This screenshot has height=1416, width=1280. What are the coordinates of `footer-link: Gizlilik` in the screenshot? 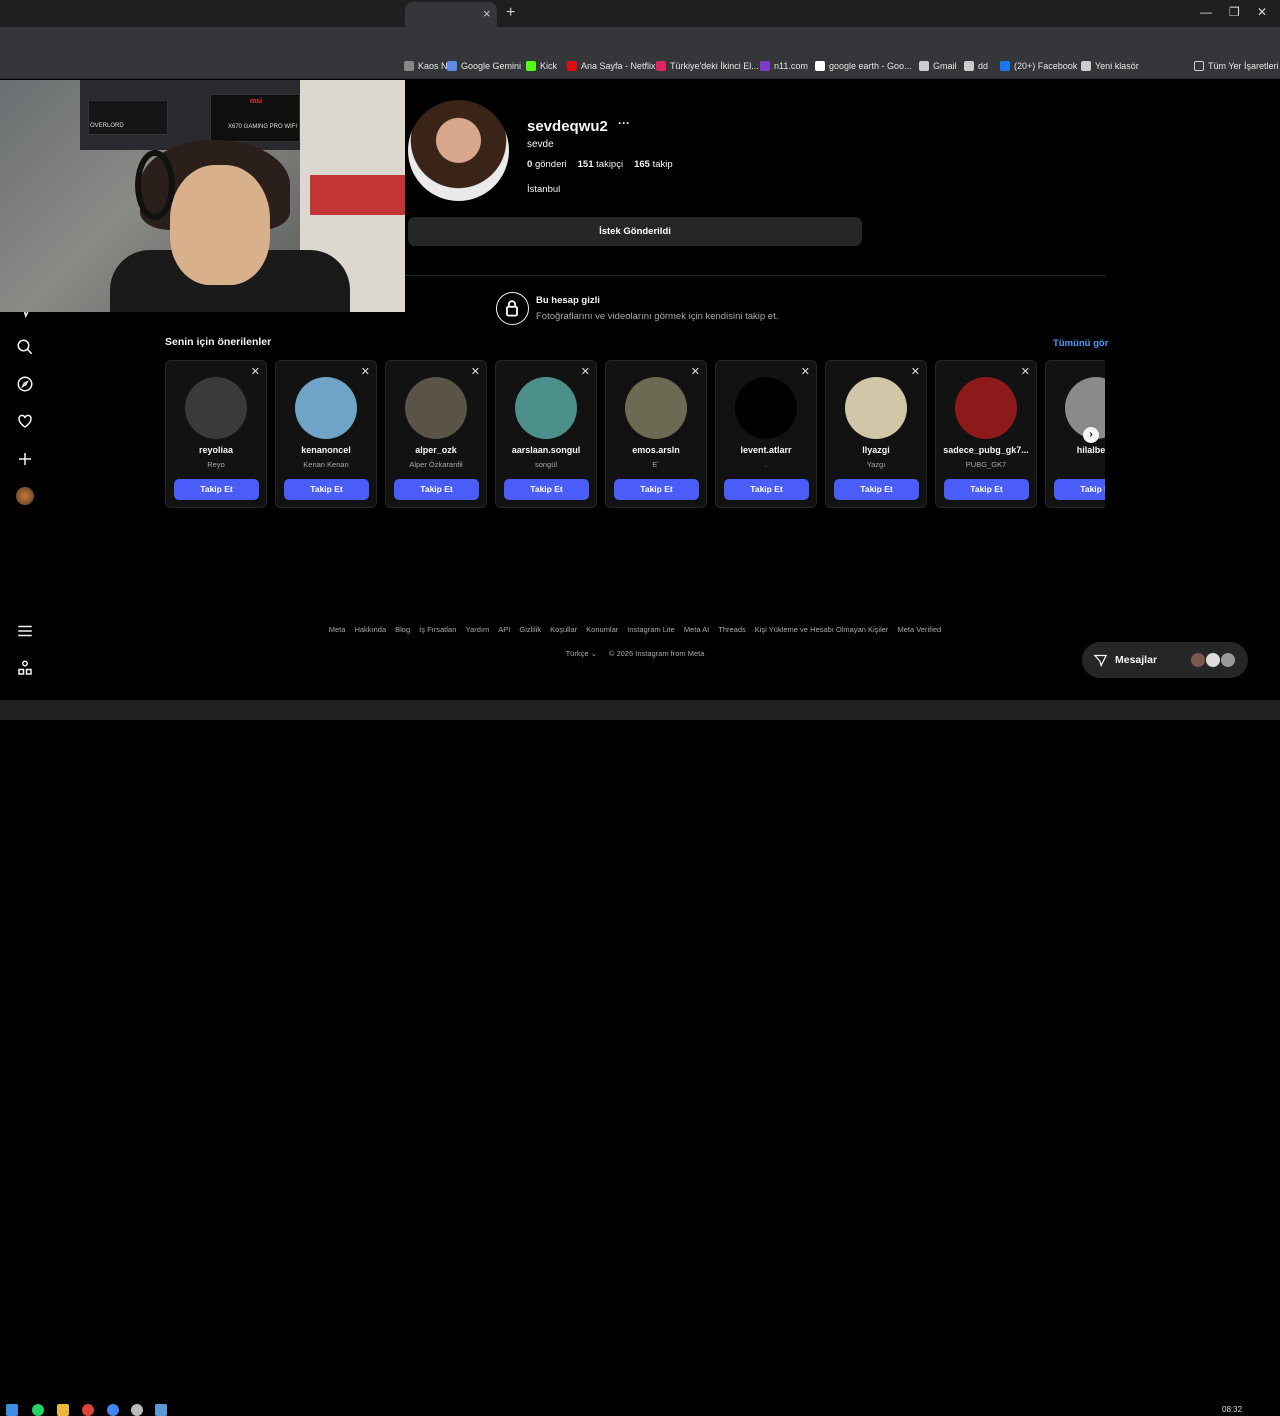 It's located at (530, 629).